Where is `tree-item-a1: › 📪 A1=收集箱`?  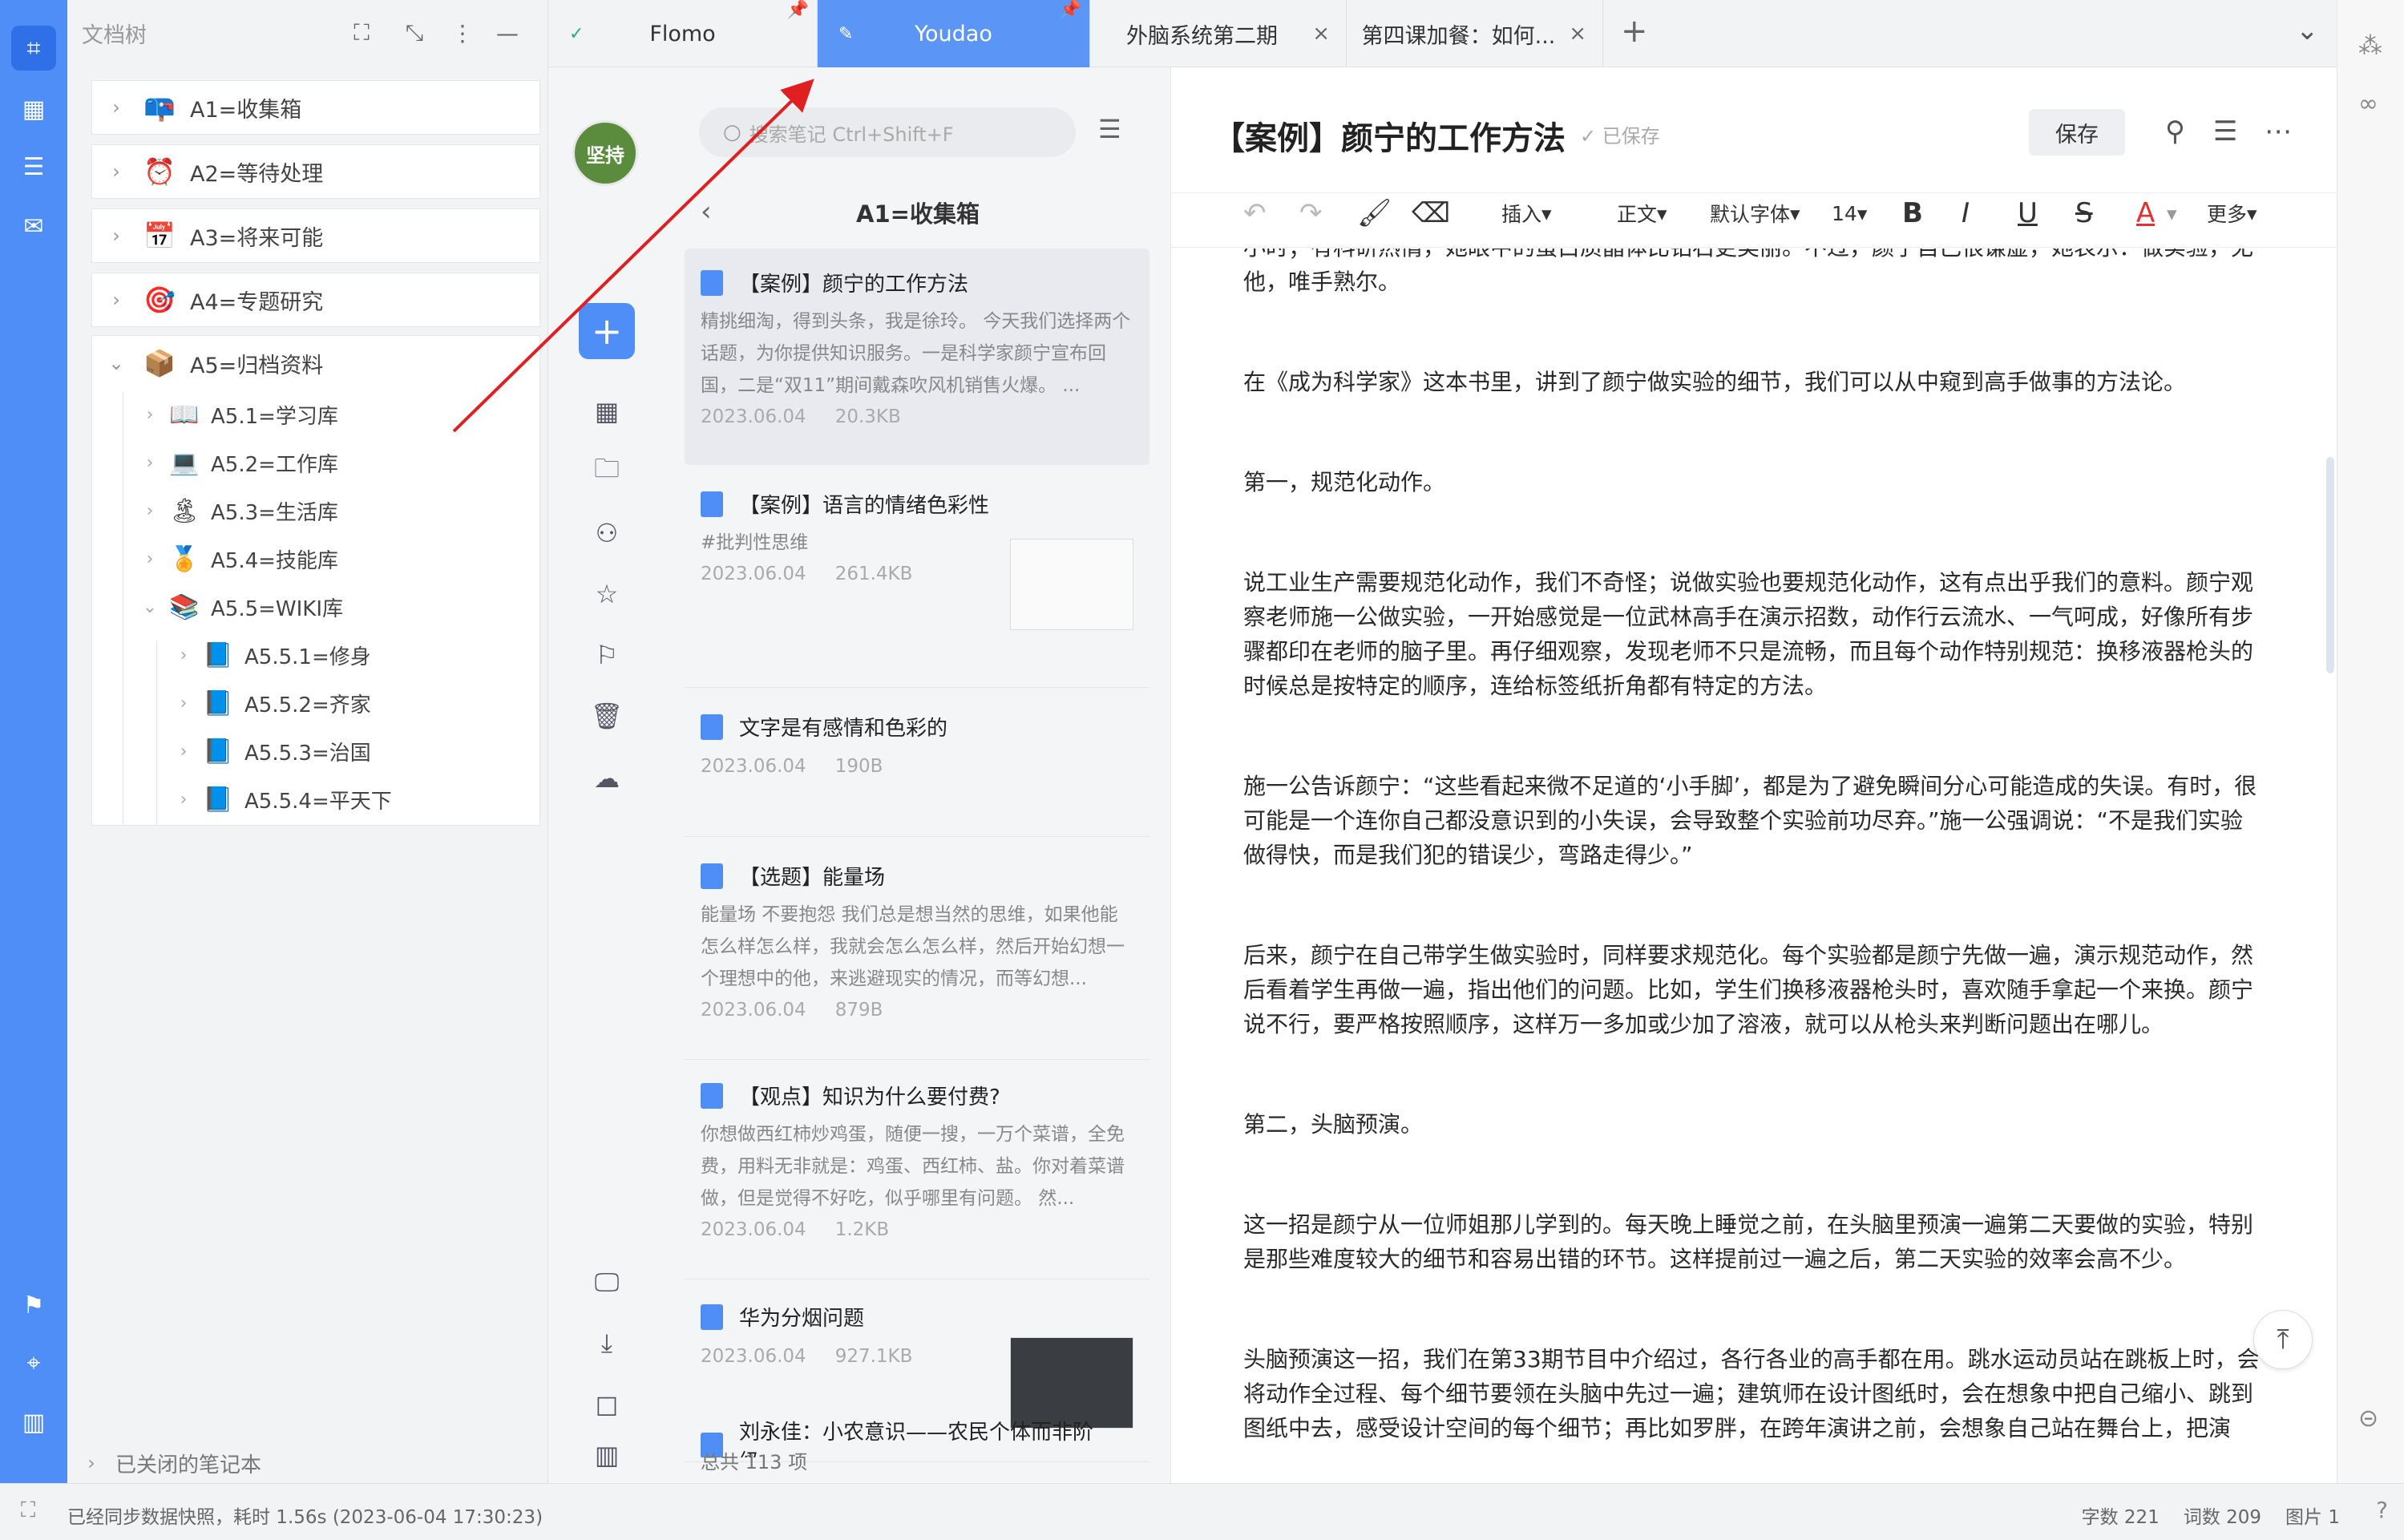
tree-item-a1: › 📪 A1=收集箱 is located at coordinates (315, 108).